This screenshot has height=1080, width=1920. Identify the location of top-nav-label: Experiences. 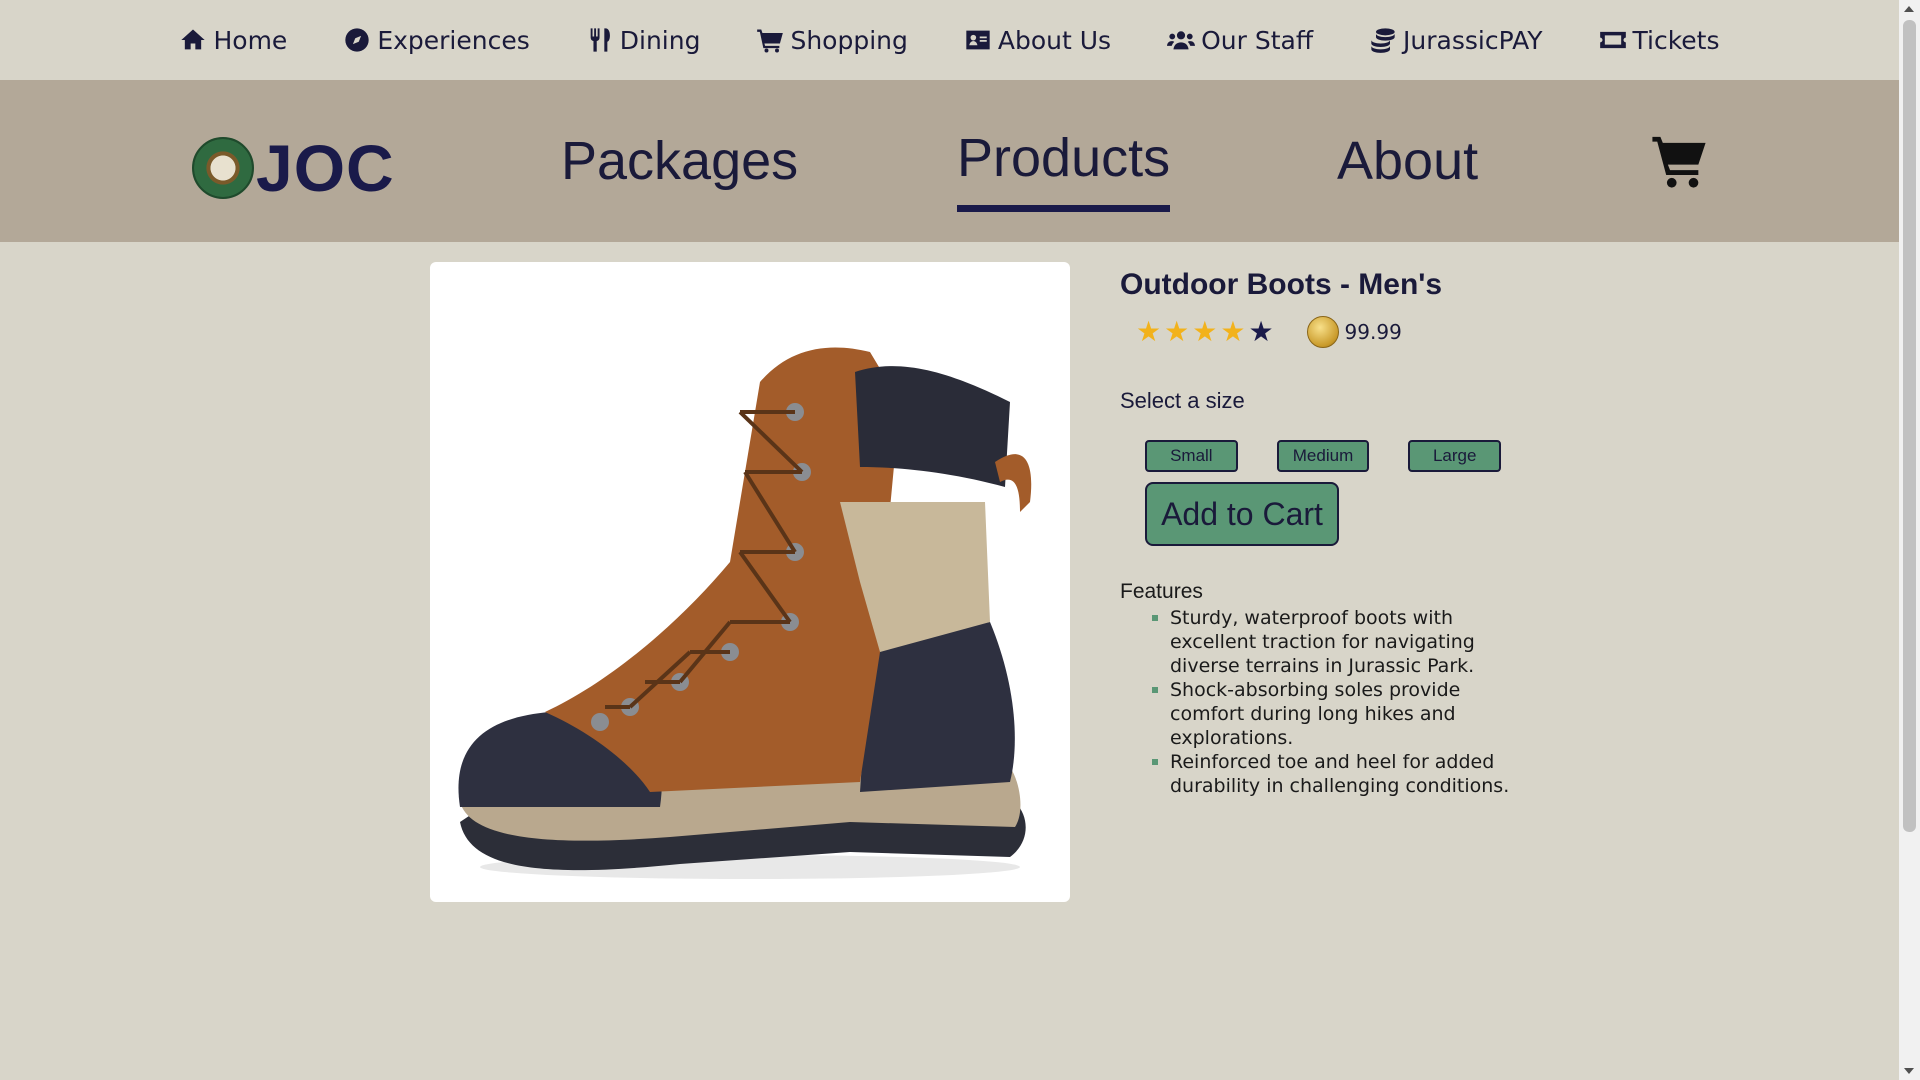
(453, 40).